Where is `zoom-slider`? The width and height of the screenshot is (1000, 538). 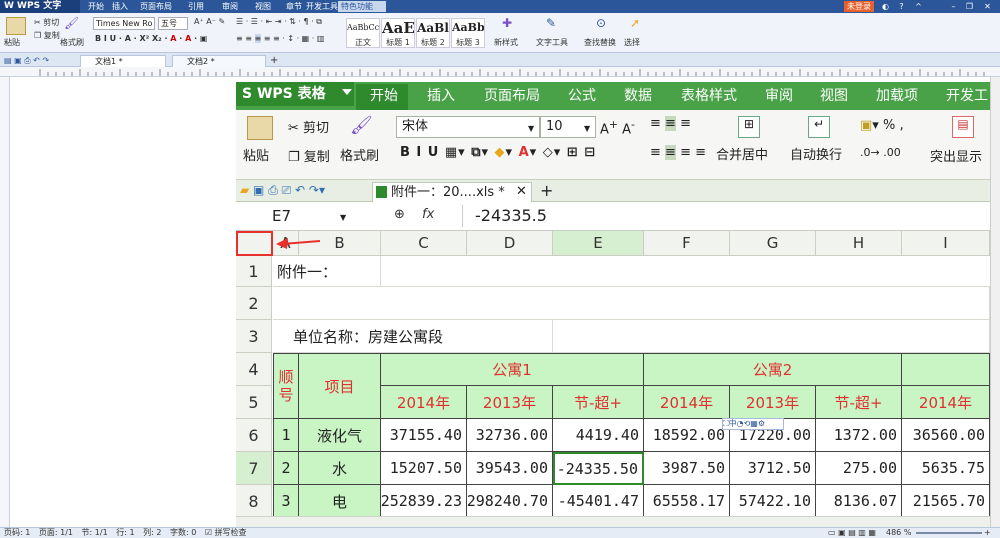
zoom-slider is located at coordinates (949, 533).